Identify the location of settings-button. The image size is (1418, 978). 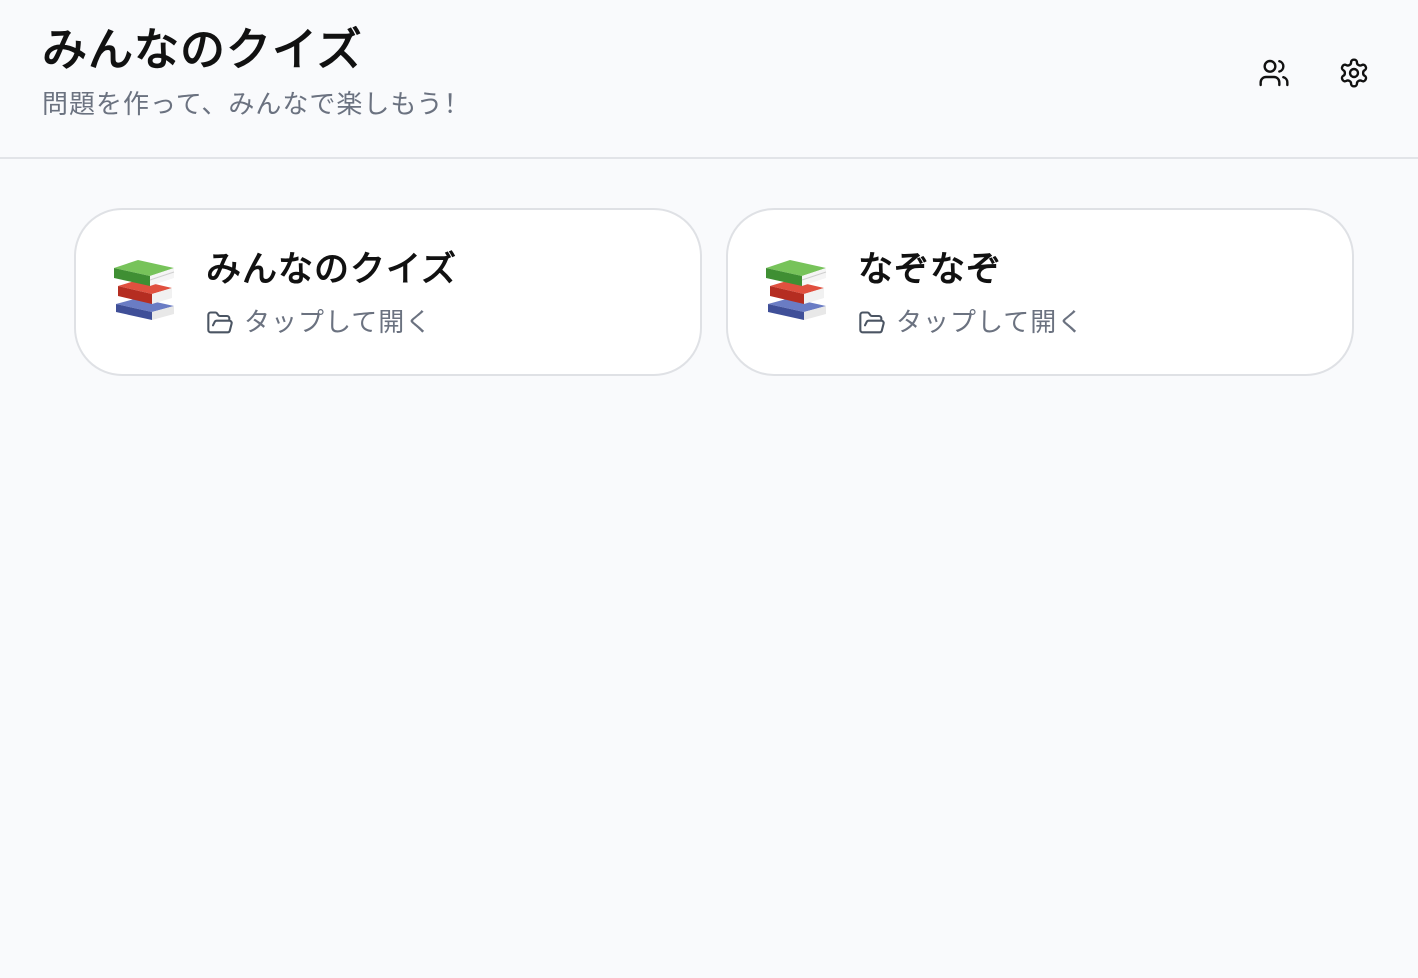
(1354, 73).